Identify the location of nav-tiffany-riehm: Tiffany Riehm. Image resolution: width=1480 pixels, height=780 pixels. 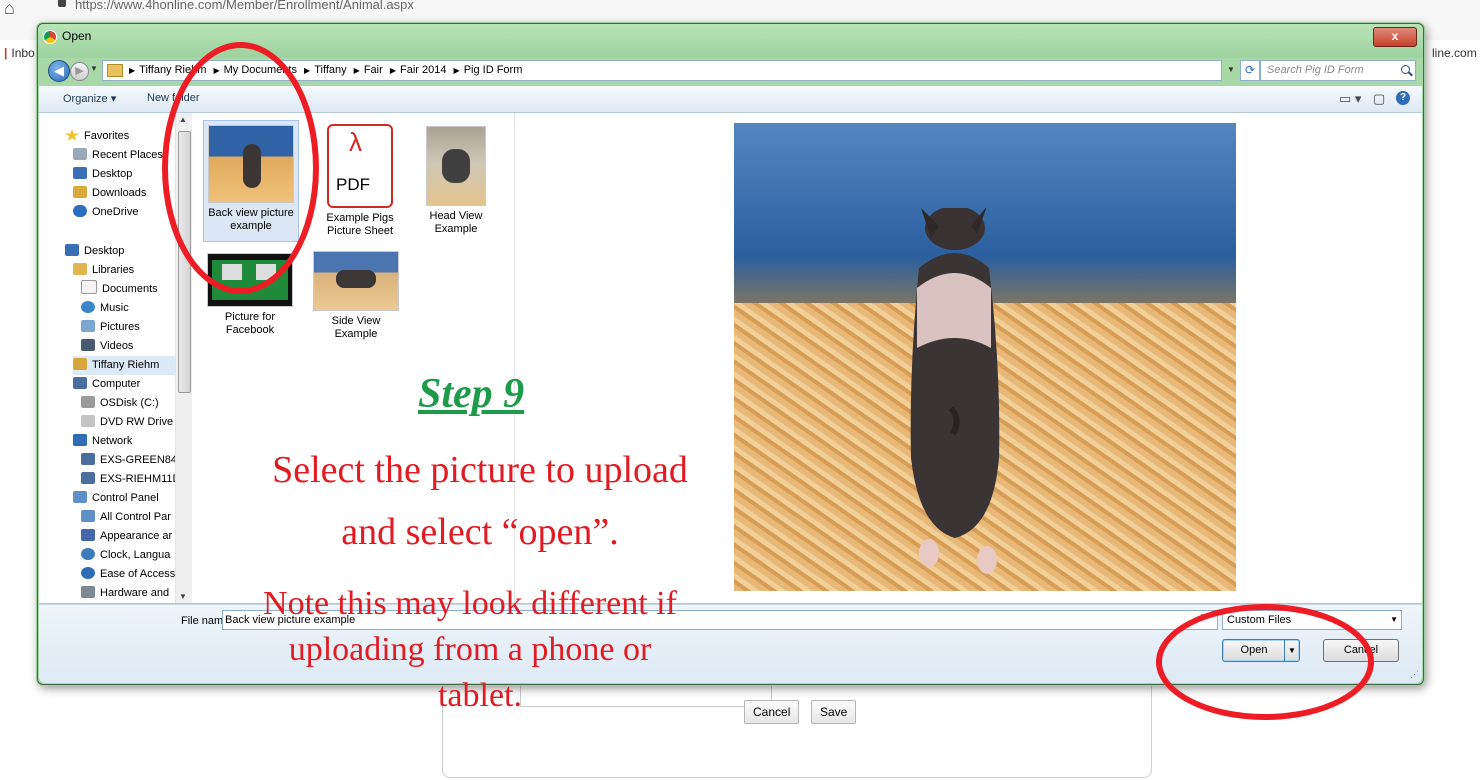
(124, 365).